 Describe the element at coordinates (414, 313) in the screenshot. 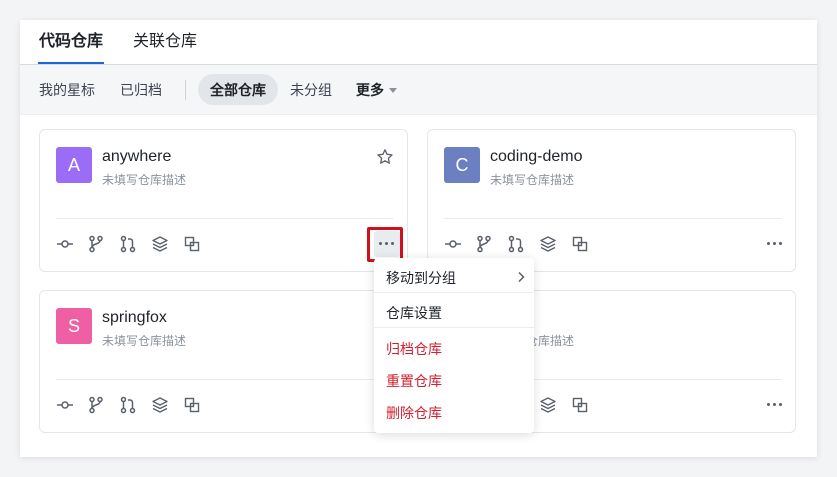

I see `menu-item-repo-settings: 仓库设置` at that location.